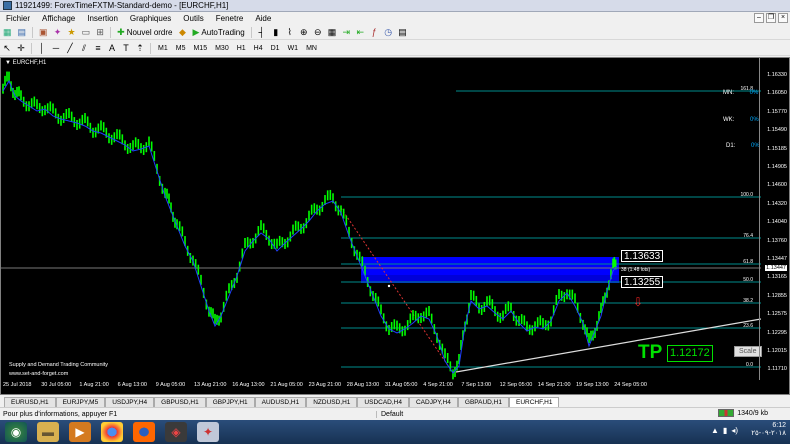 This screenshot has height=444, width=790. I want to click on fibonacci-button: ≡, so click(98, 48).